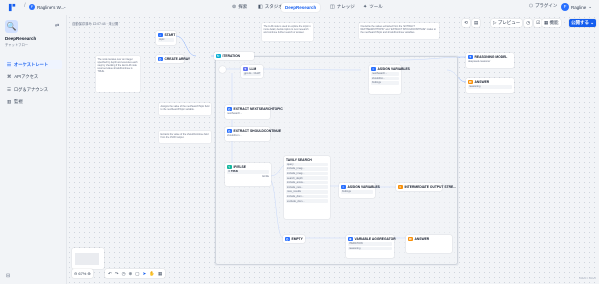 Image resolution: width=599 pixels, height=284 pixels. I want to click on note-icon: ▢, so click(137, 274).